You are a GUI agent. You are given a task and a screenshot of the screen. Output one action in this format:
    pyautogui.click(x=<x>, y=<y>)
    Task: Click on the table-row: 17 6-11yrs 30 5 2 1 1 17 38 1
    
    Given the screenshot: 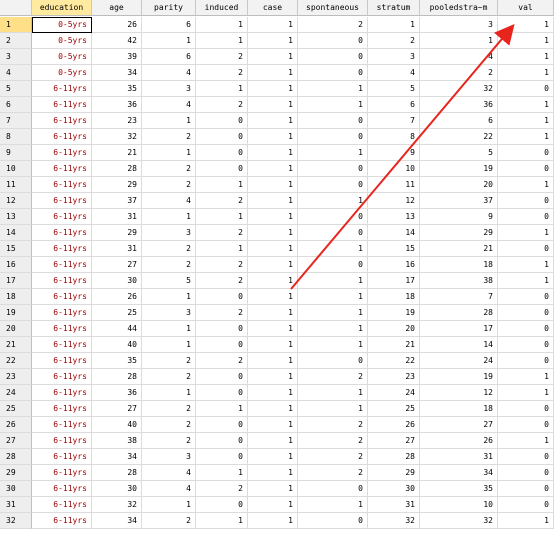 What is the action you would take?
    pyautogui.click(x=277, y=281)
    